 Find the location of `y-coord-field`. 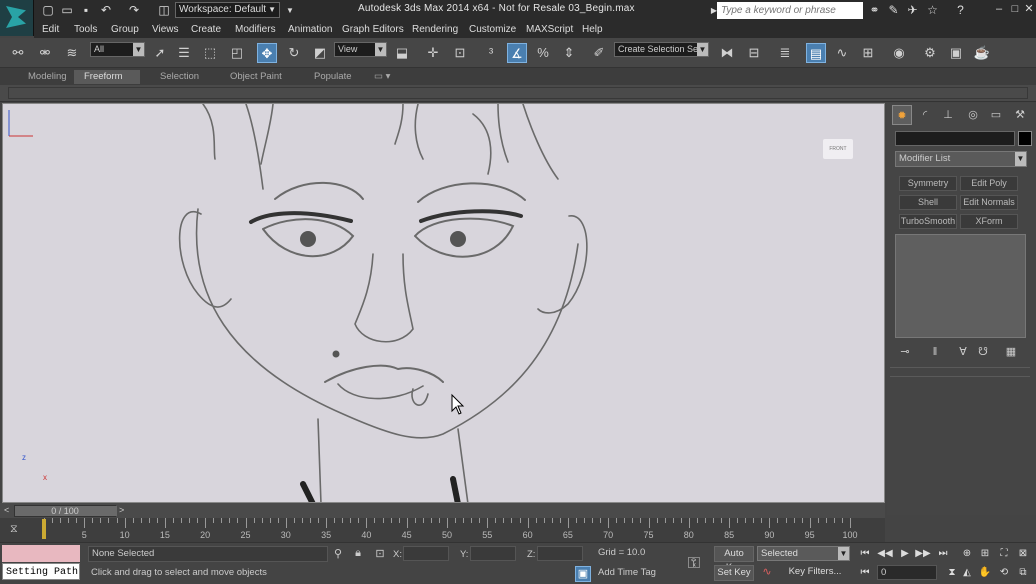

y-coord-field is located at coordinates (493, 553).